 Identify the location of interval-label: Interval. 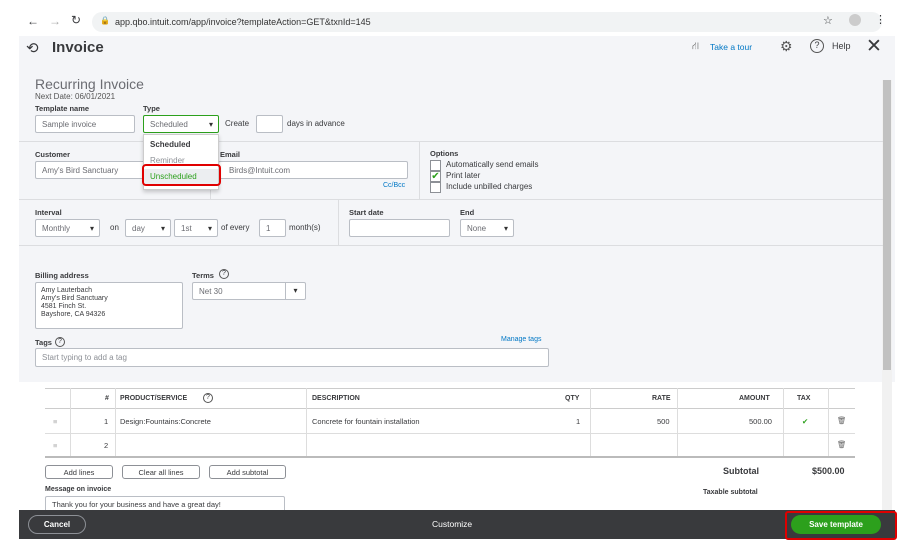
(48, 212).